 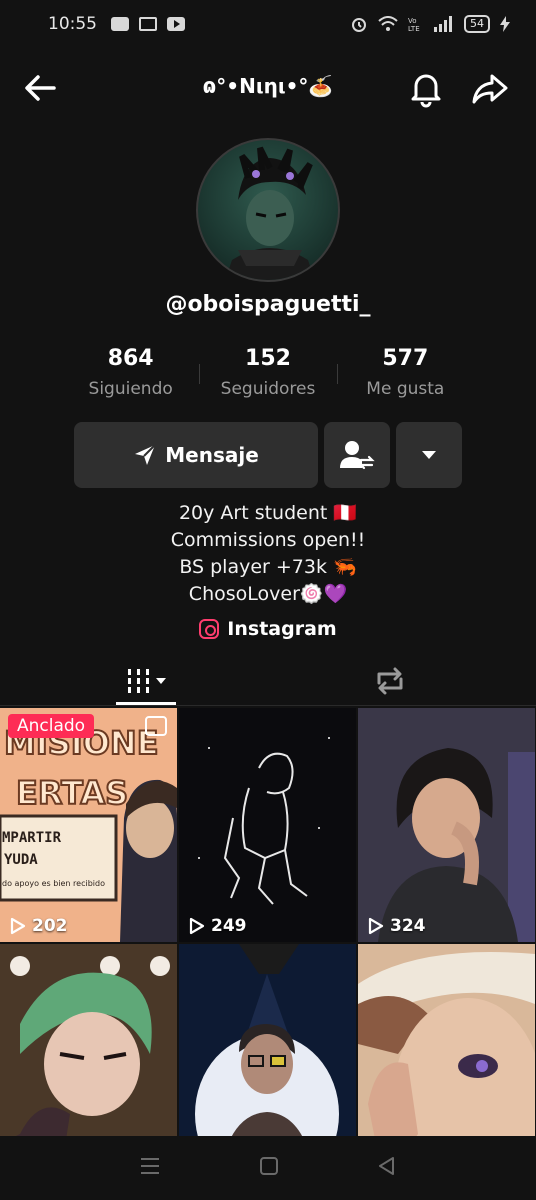 What do you see at coordinates (130, 358) in the screenshot?
I see `stat-value: 864` at bounding box center [130, 358].